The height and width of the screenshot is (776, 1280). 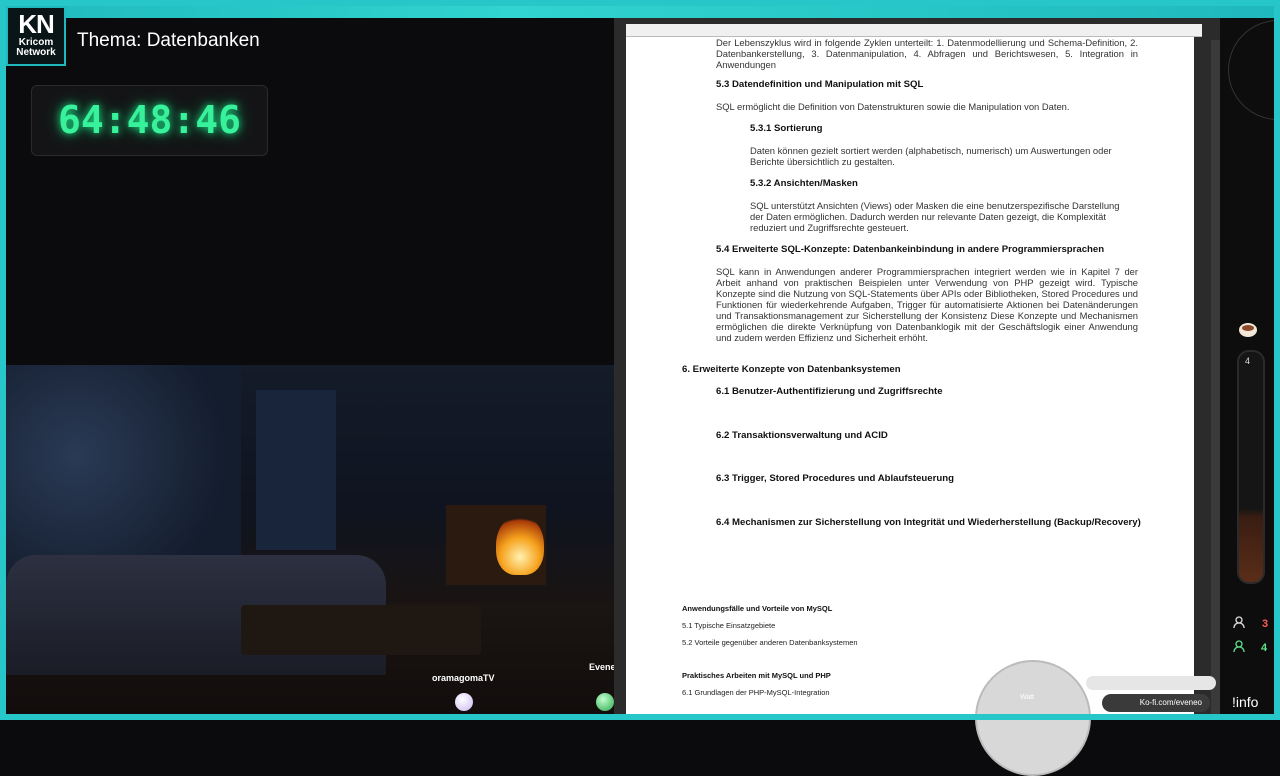 I want to click on top-border-strip, so click(x=640, y=9).